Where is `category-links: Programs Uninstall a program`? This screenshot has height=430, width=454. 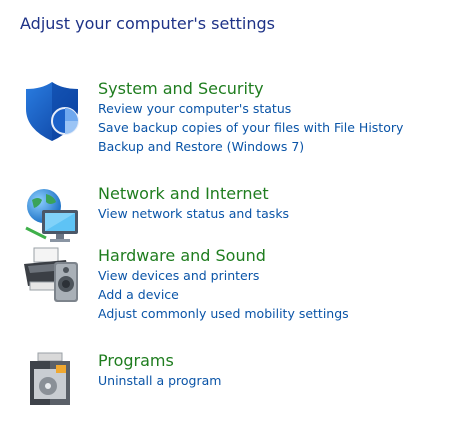
category-links: Programs Uninstall a program is located at coordinates (159, 370).